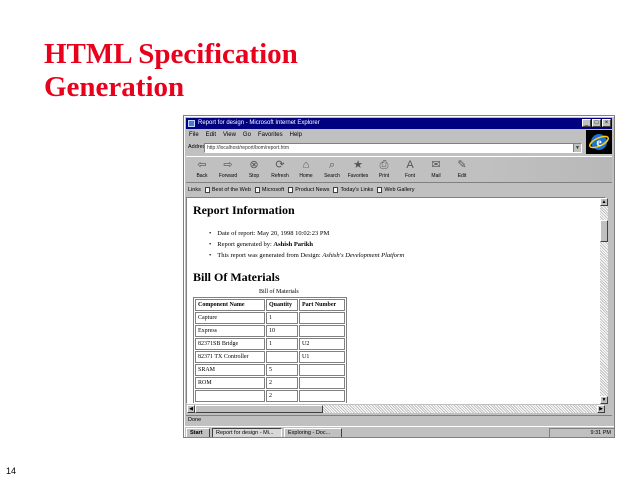  I want to click on slide-number: 14, so click(11, 471).